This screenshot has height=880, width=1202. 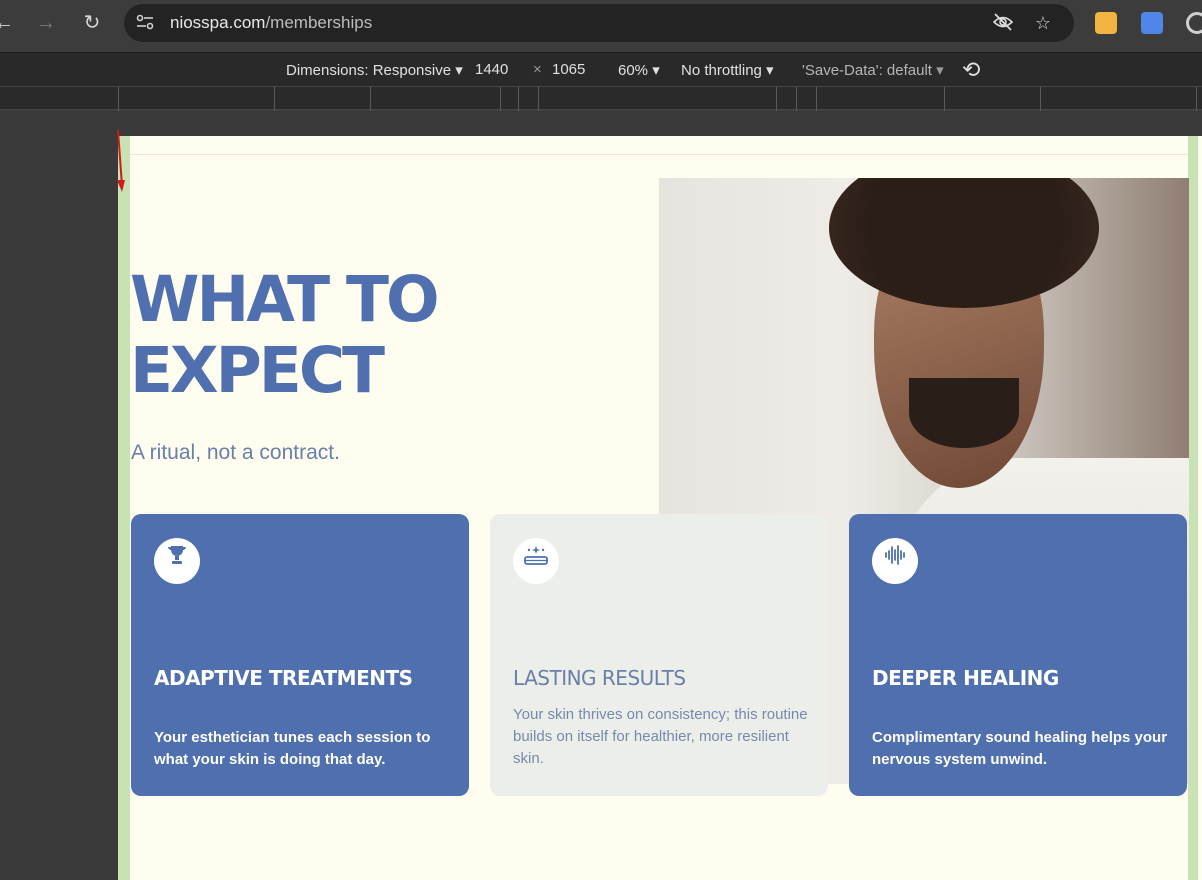 I want to click on save-data-dropdown: 'Save-Data': default ▾, so click(x=873, y=70).